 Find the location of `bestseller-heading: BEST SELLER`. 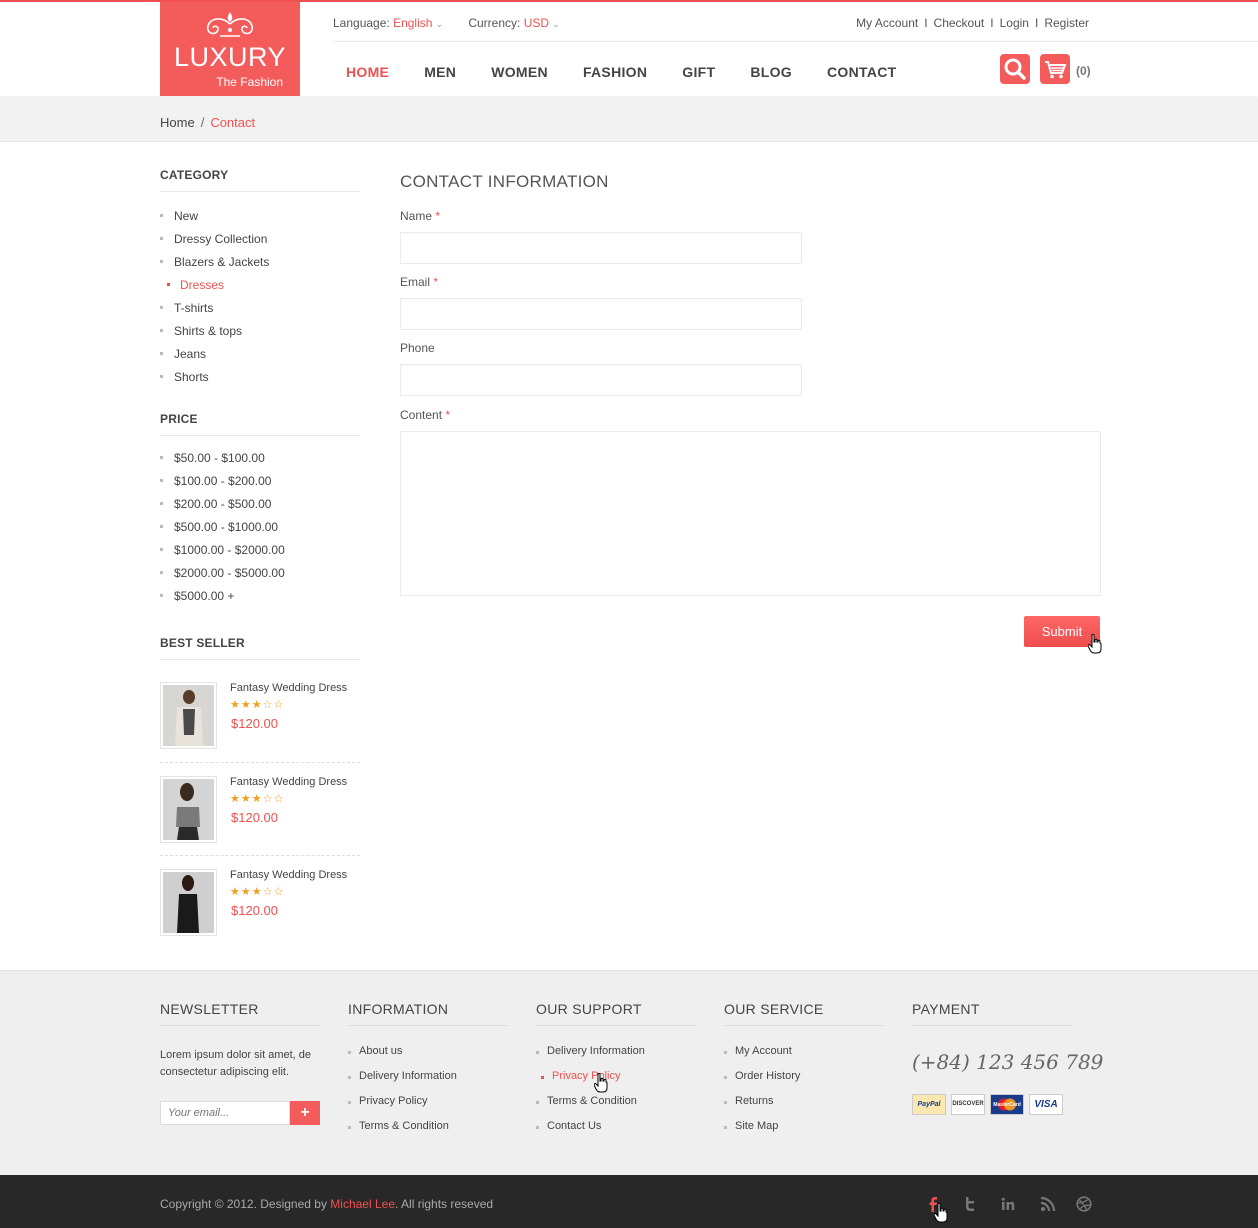

bestseller-heading: BEST SELLER is located at coordinates (260, 648).